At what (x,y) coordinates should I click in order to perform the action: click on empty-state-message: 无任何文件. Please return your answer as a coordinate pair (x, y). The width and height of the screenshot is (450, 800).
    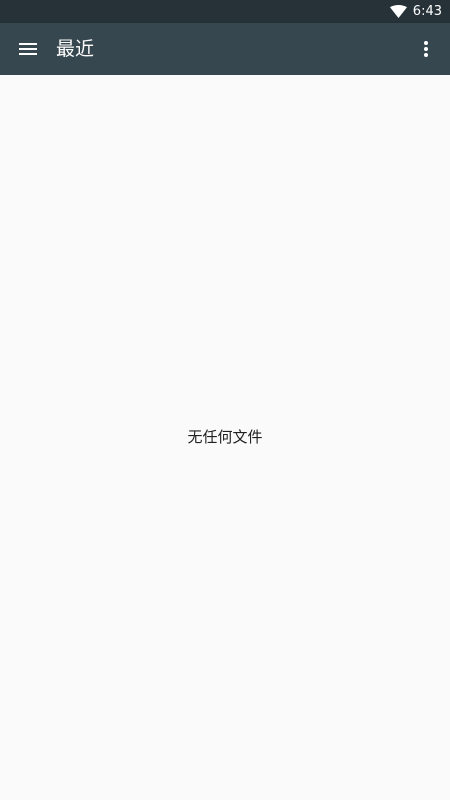
    Looking at the image, I should click on (225, 437).